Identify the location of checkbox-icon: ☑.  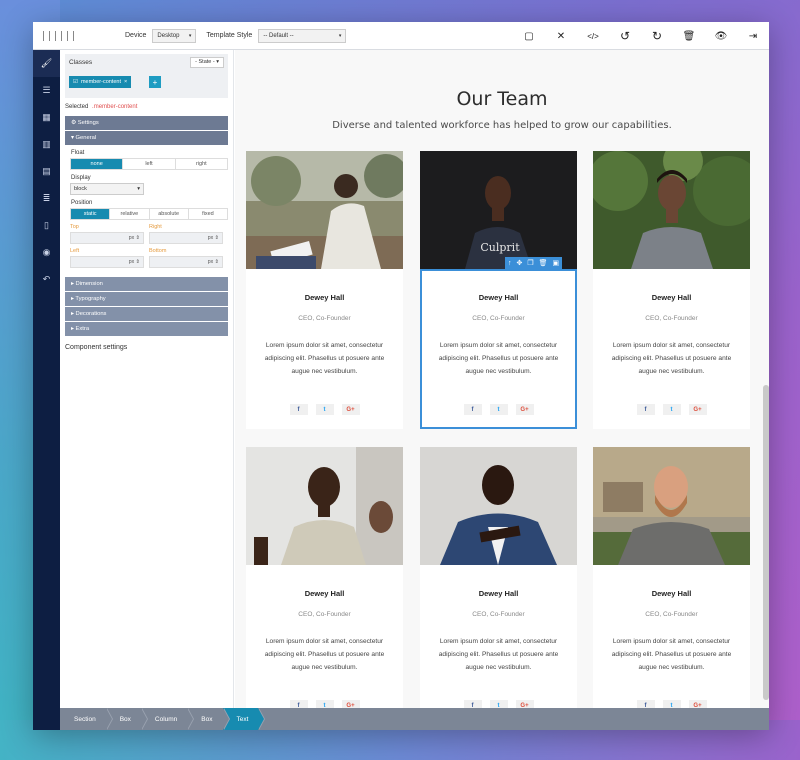
(75, 82).